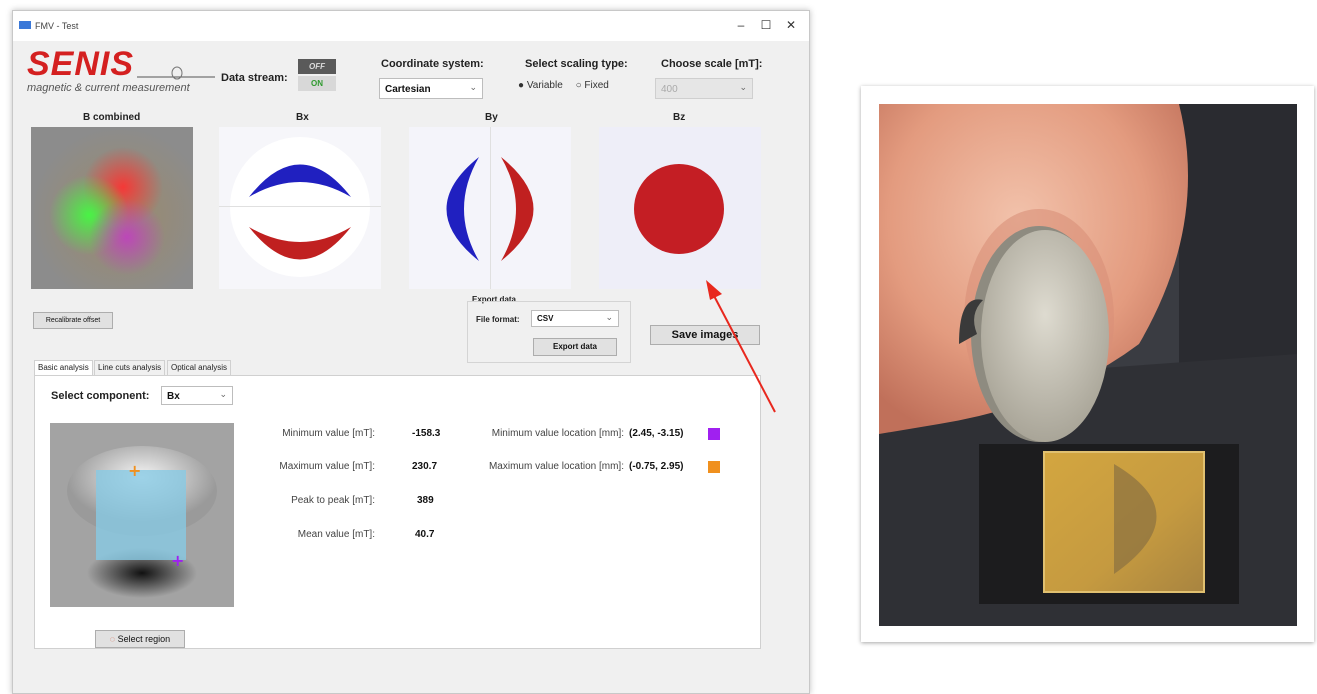  Describe the element at coordinates (491, 117) in the screenshot. I see `map-title-by: By` at that location.